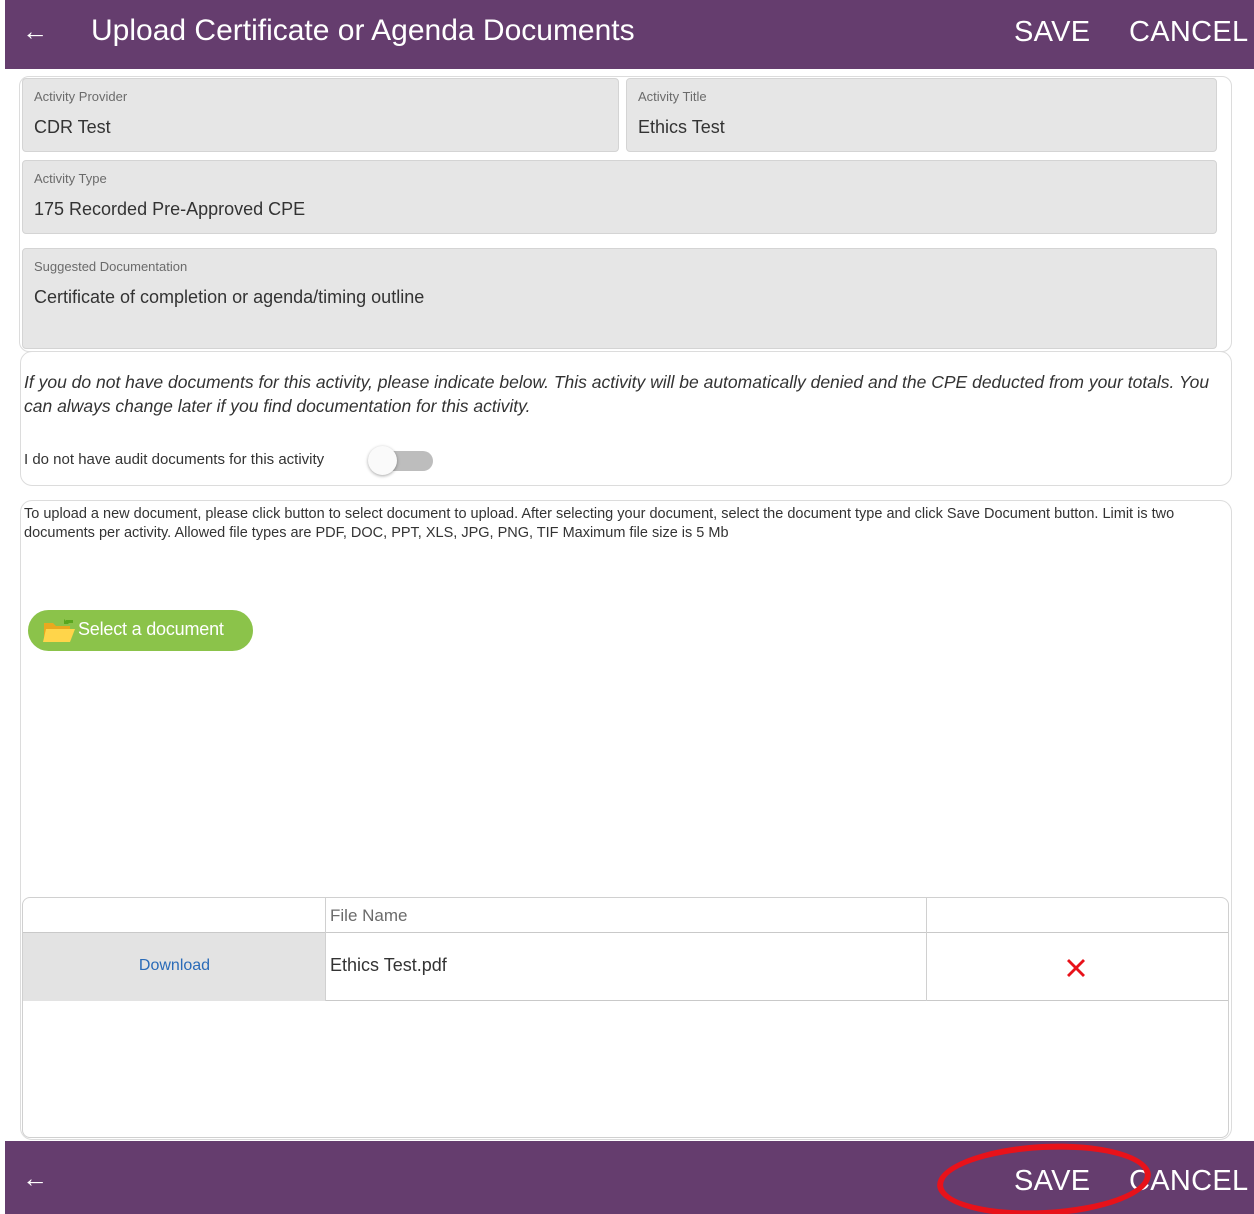 This screenshot has height=1214, width=1254. I want to click on file-name-cell: Ethics Test.pdf, so click(626, 967).